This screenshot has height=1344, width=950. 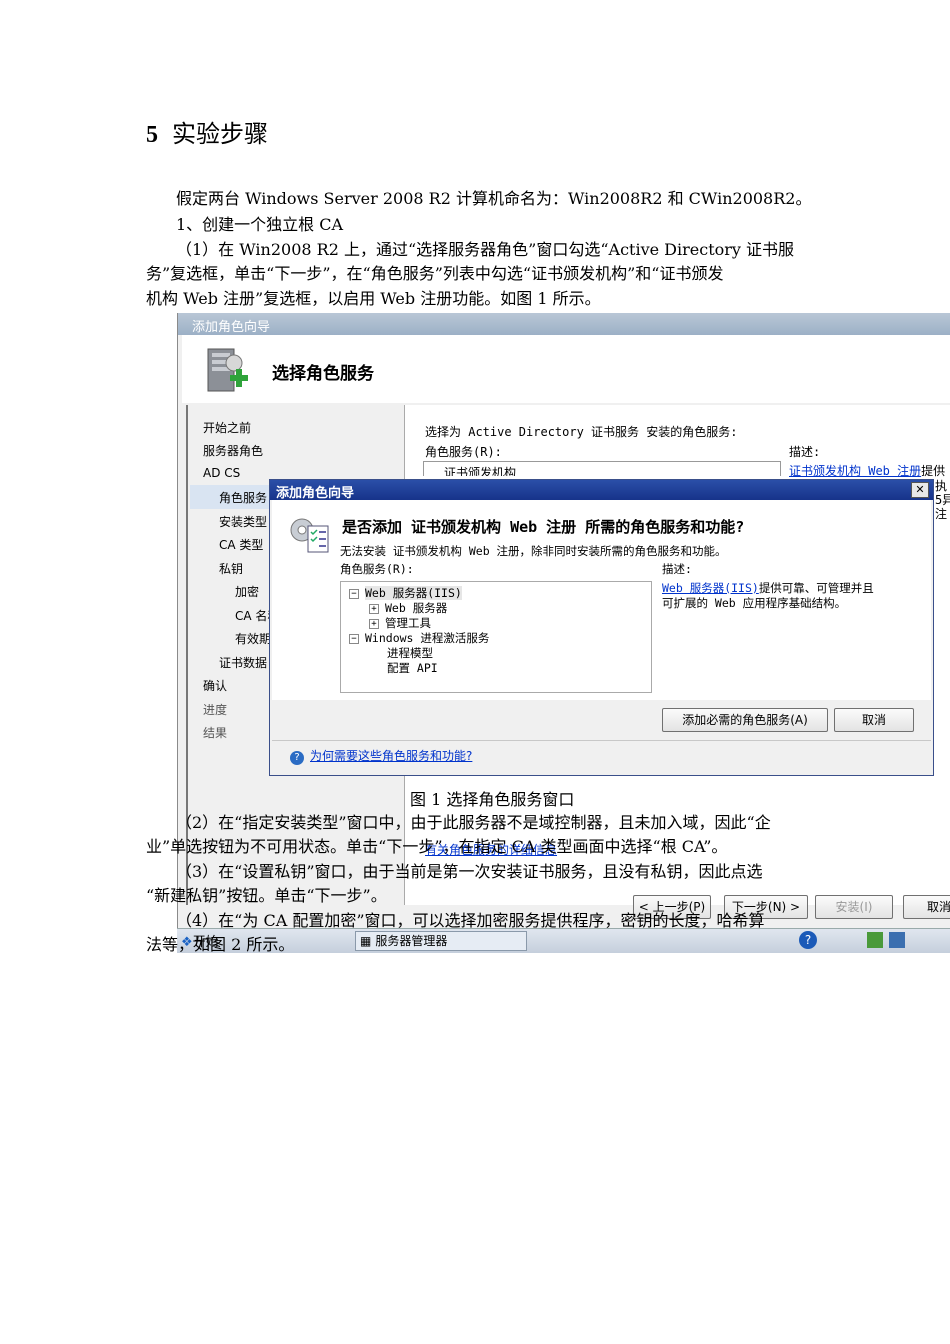 What do you see at coordinates (470, 920) in the screenshot?
I see `paragraph-line: （4）在“为 CA 配置加密”窗口，可以选择加密服务提供程序，密钥的长度，哈希算` at bounding box center [470, 920].